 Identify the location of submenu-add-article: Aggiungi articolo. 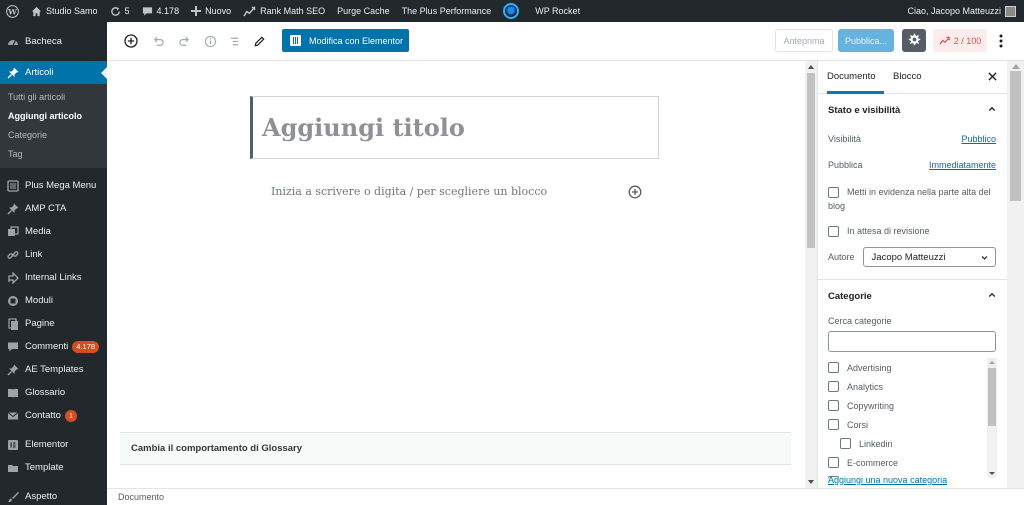
(53, 116).